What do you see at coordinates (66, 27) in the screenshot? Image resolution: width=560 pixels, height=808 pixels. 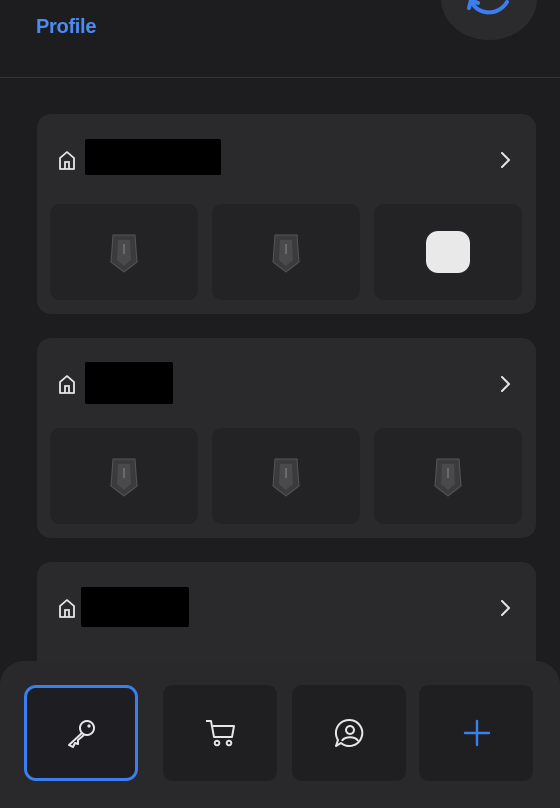 I see `profile-link: Profile` at bounding box center [66, 27].